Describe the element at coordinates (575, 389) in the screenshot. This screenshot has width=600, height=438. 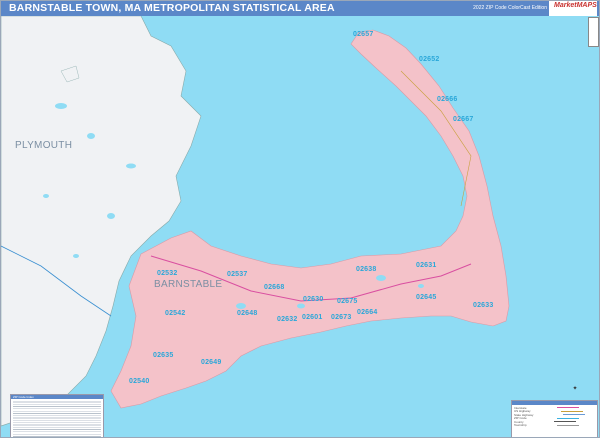
I see `compass-icon: ✦` at that location.